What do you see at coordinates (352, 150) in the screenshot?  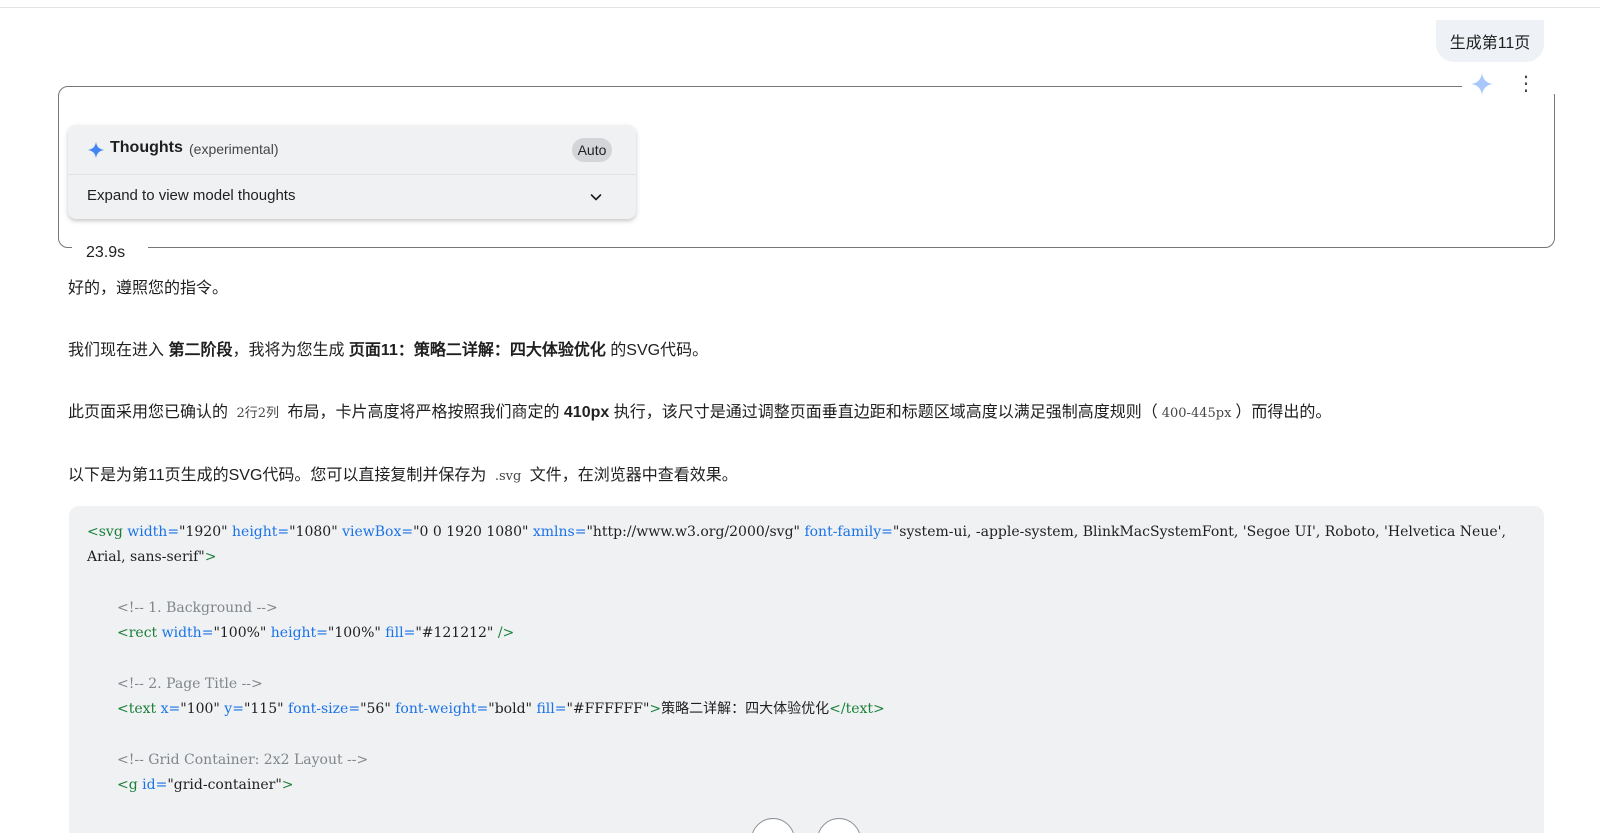 I see `thoughts-header: Thoughts (experimental) Auto` at bounding box center [352, 150].